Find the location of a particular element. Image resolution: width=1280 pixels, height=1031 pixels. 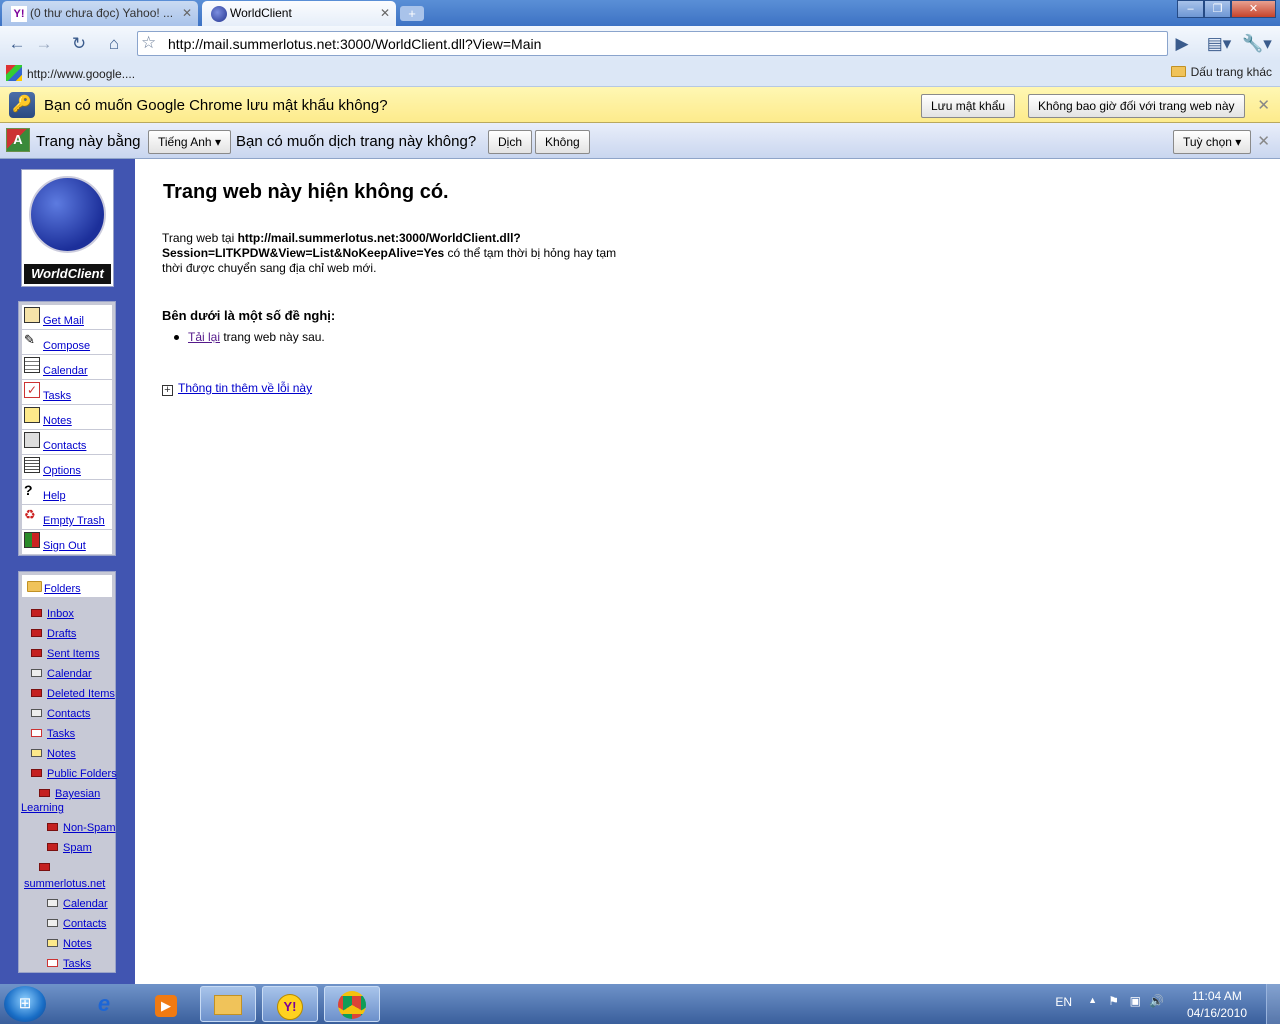

folder-link: Deleted Items is located at coordinates (81, 694).